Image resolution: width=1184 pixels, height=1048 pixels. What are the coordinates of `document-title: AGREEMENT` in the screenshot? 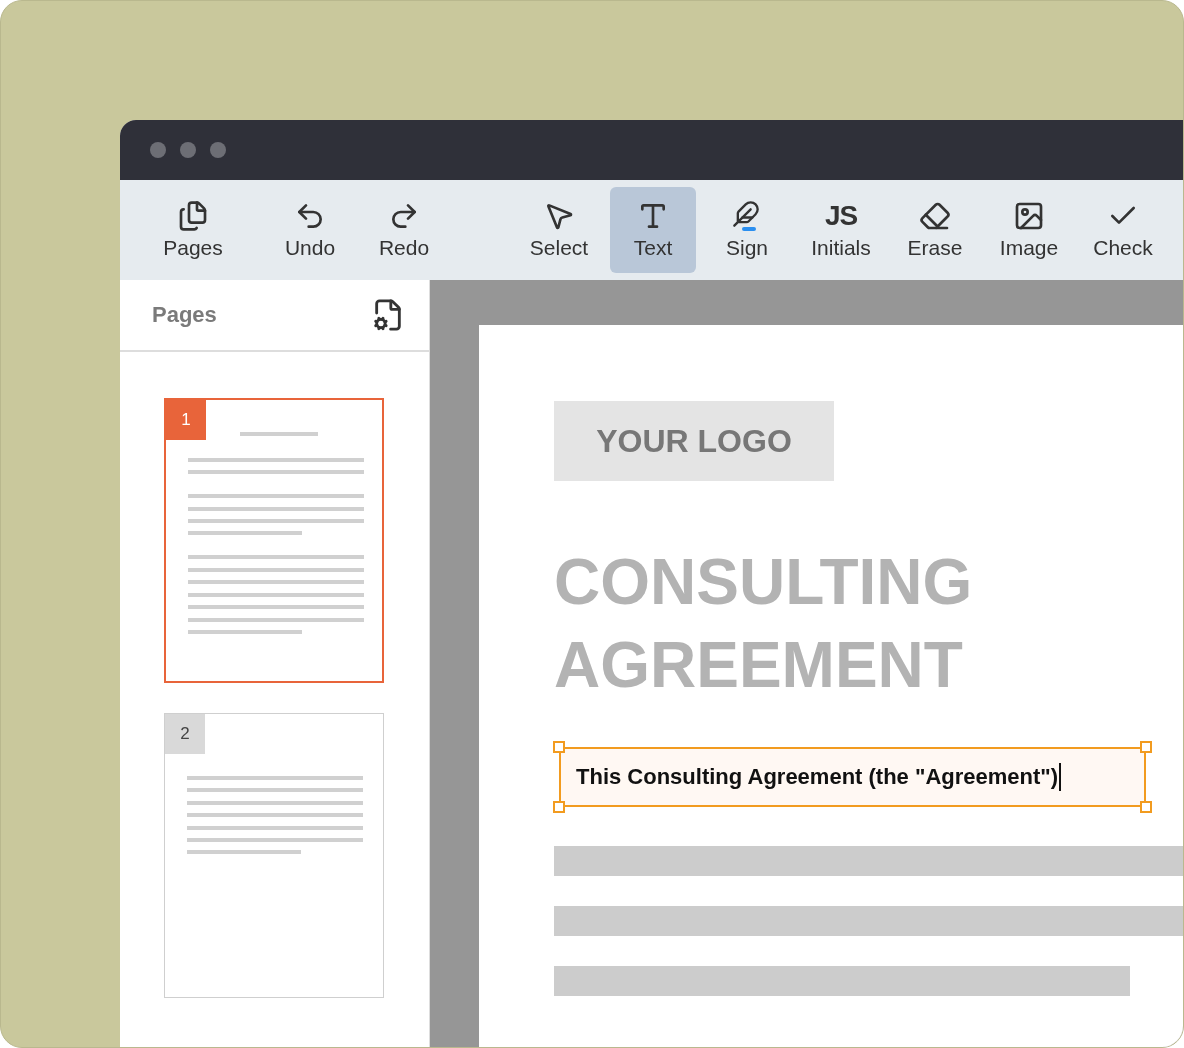 It's located at (759, 665).